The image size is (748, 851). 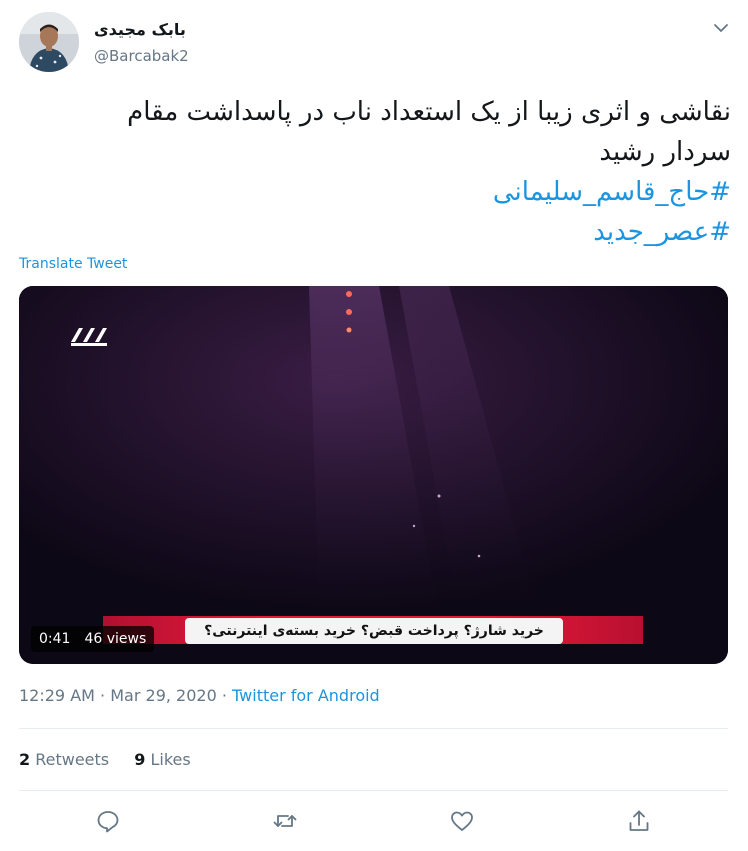 I want to click on user-names: بابک مجیدی @Barcabak2, so click(x=141, y=42).